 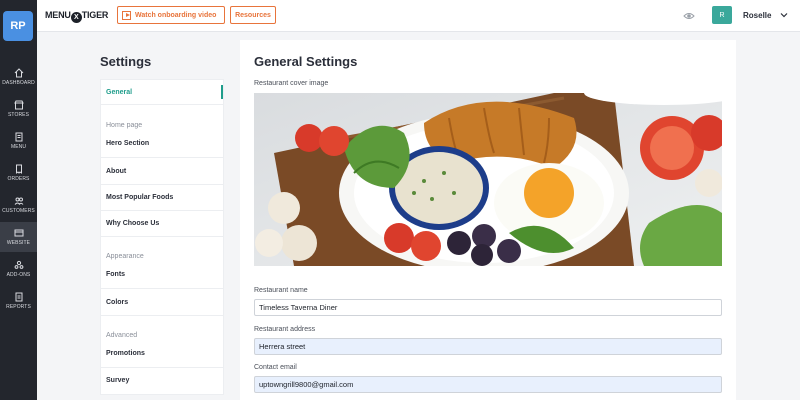 I want to click on customers-icon, so click(x=18, y=201).